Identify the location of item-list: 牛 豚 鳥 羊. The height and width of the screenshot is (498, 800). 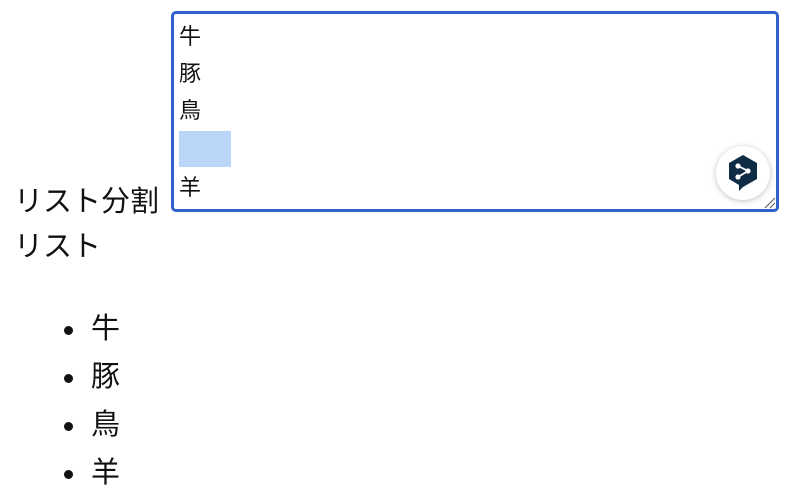
(60, 402).